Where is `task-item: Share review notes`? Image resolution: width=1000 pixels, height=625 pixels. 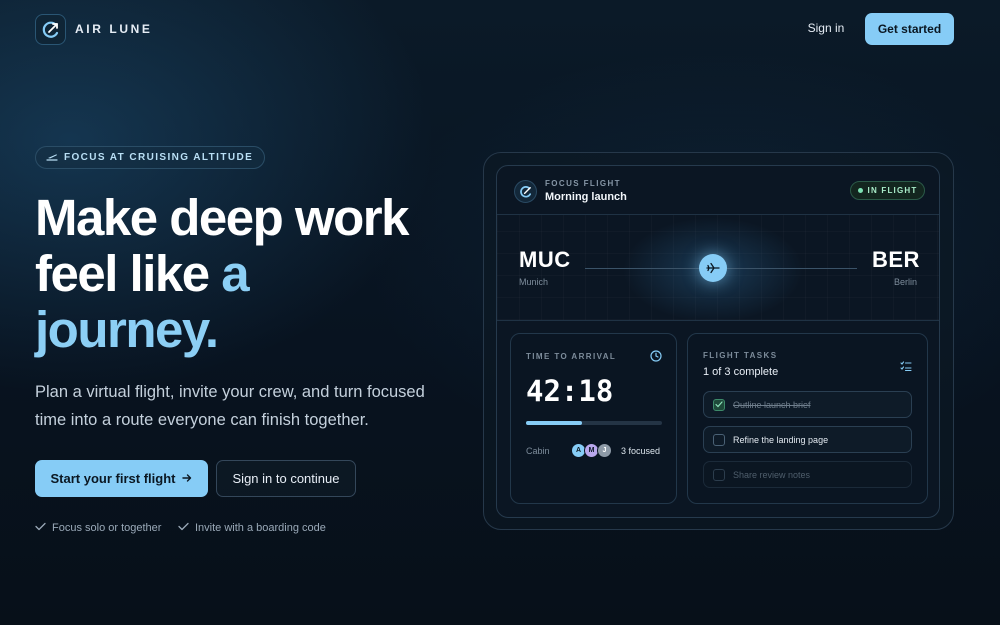 task-item: Share review notes is located at coordinates (807, 474).